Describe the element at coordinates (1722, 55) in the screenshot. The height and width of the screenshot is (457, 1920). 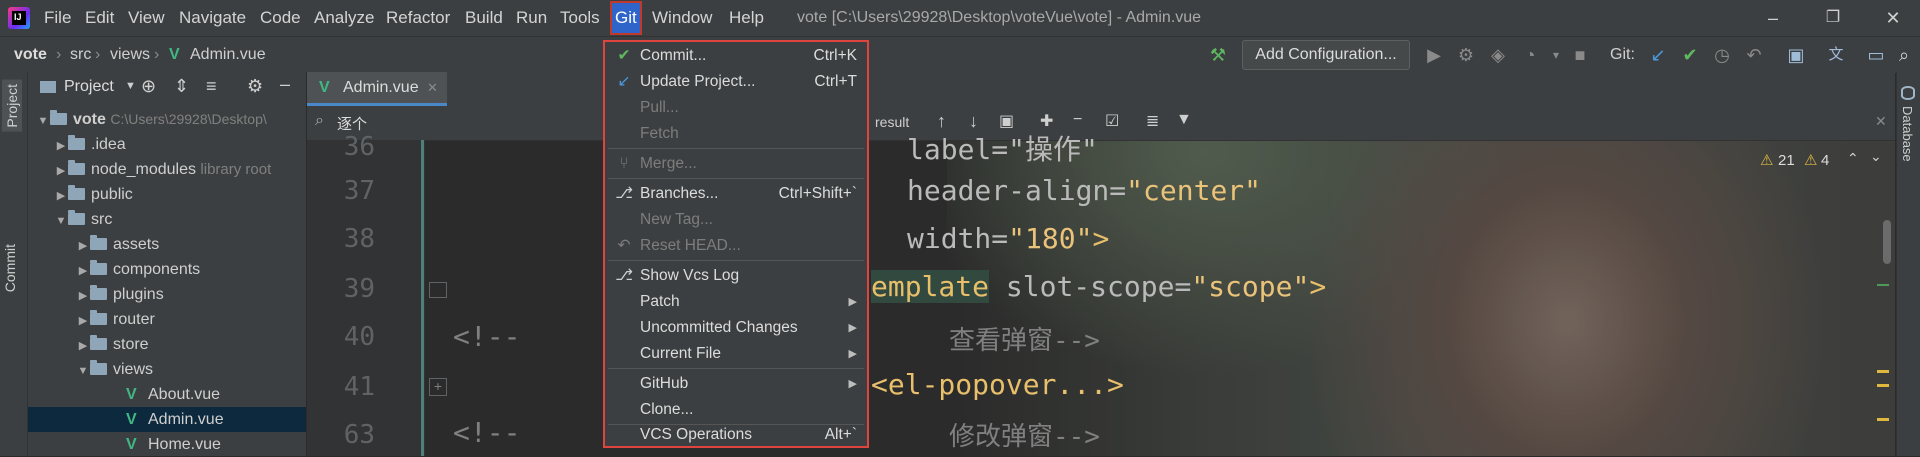
I see `git-history-icon: ◷` at that location.